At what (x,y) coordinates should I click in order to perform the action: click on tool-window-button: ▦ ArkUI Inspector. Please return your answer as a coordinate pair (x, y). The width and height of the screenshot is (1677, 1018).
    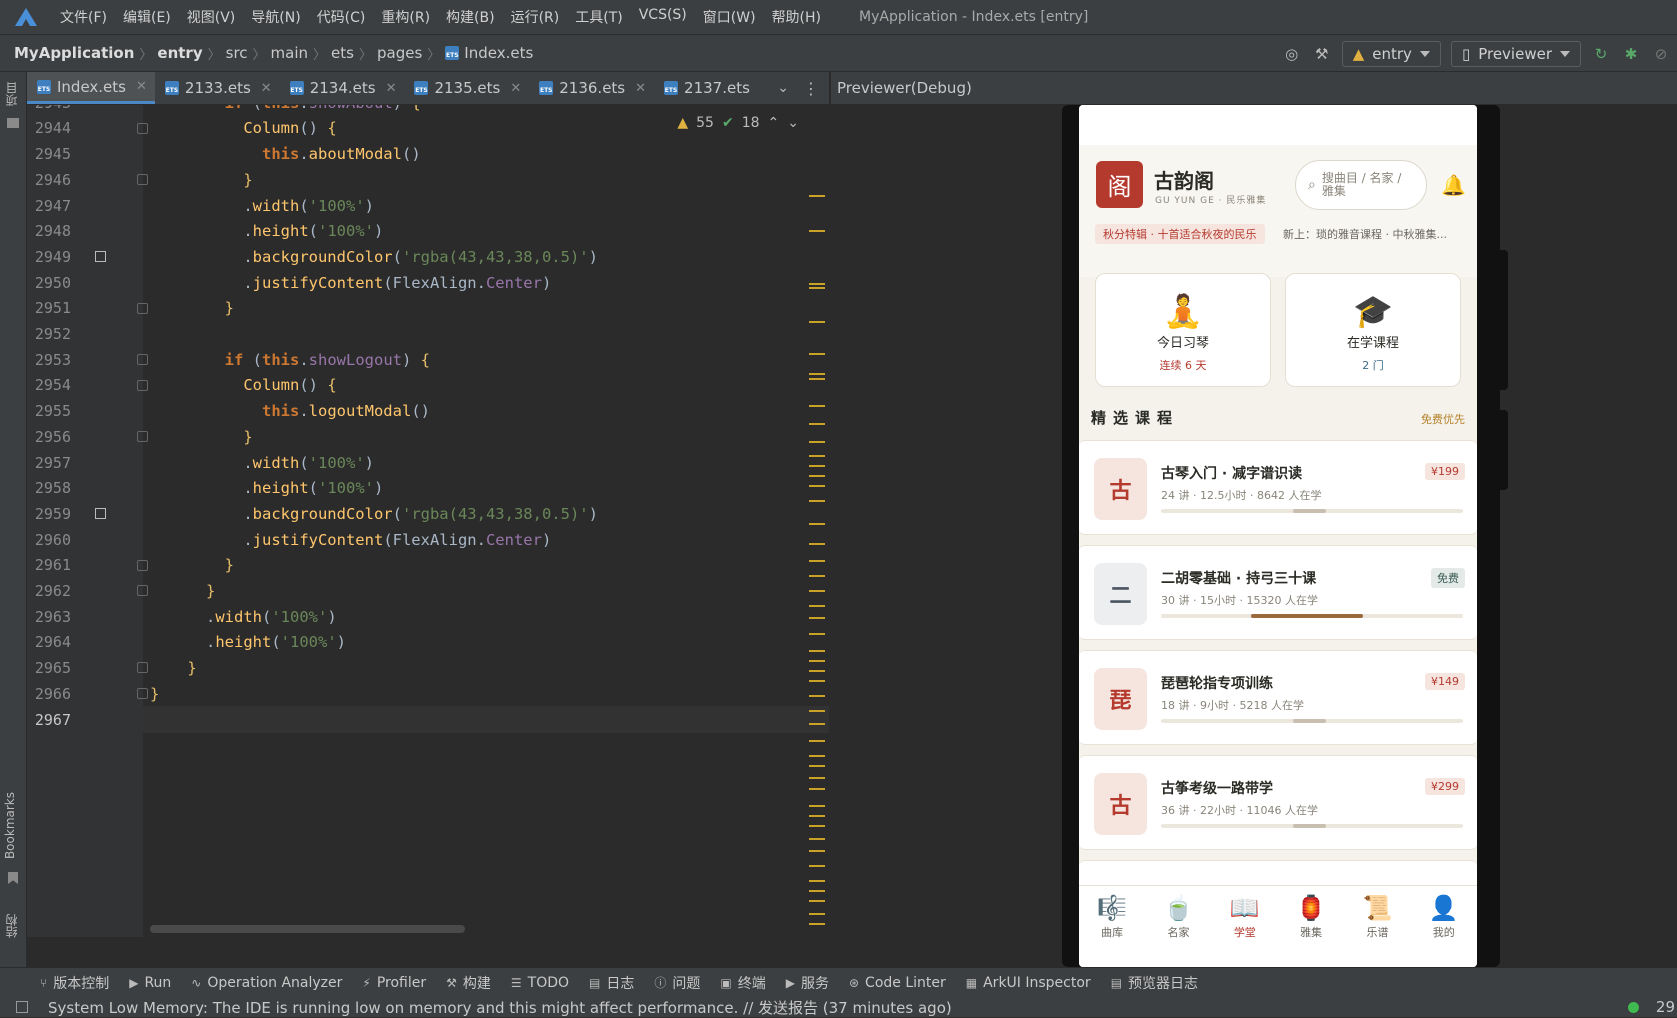
    Looking at the image, I should click on (1028, 983).